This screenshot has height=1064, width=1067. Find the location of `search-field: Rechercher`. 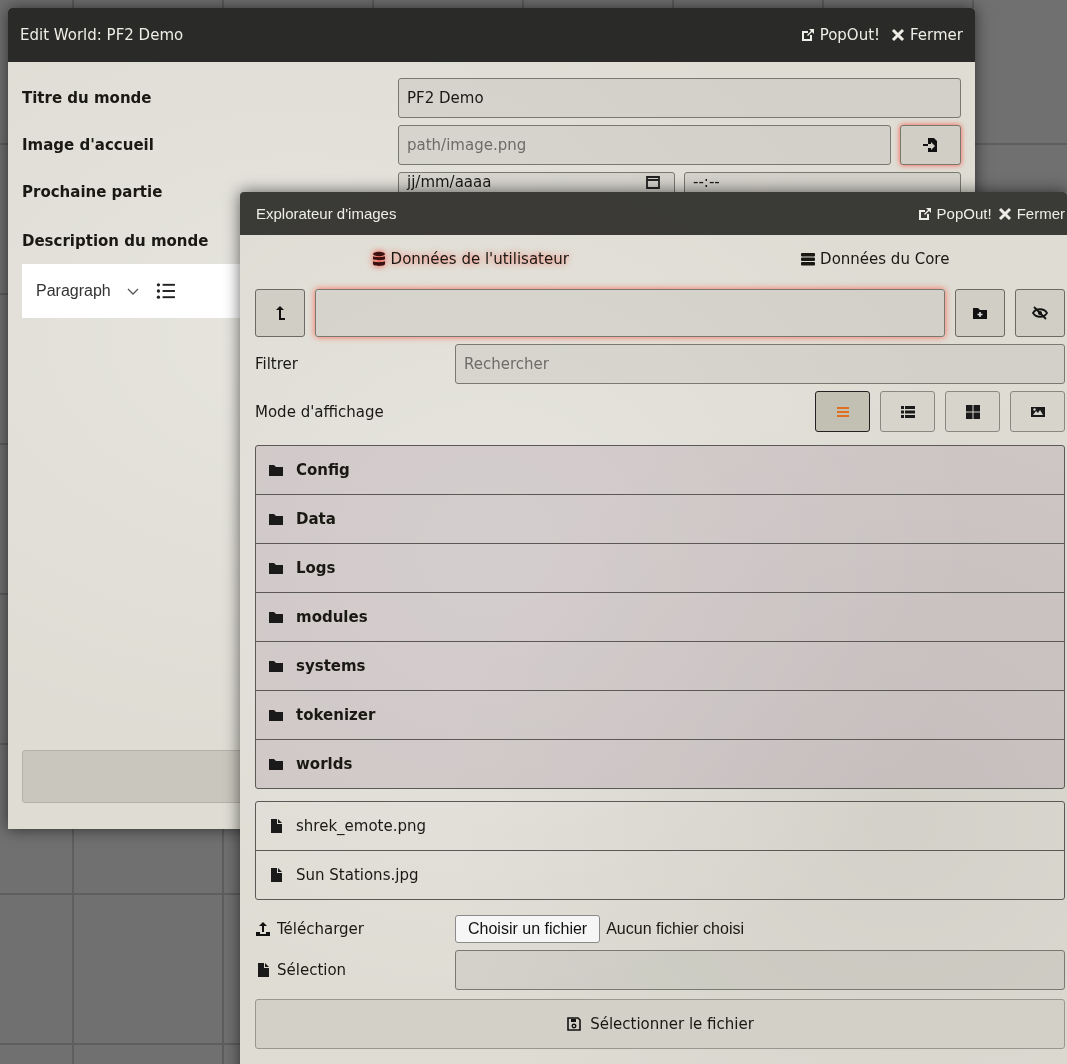

search-field: Rechercher is located at coordinates (760, 364).